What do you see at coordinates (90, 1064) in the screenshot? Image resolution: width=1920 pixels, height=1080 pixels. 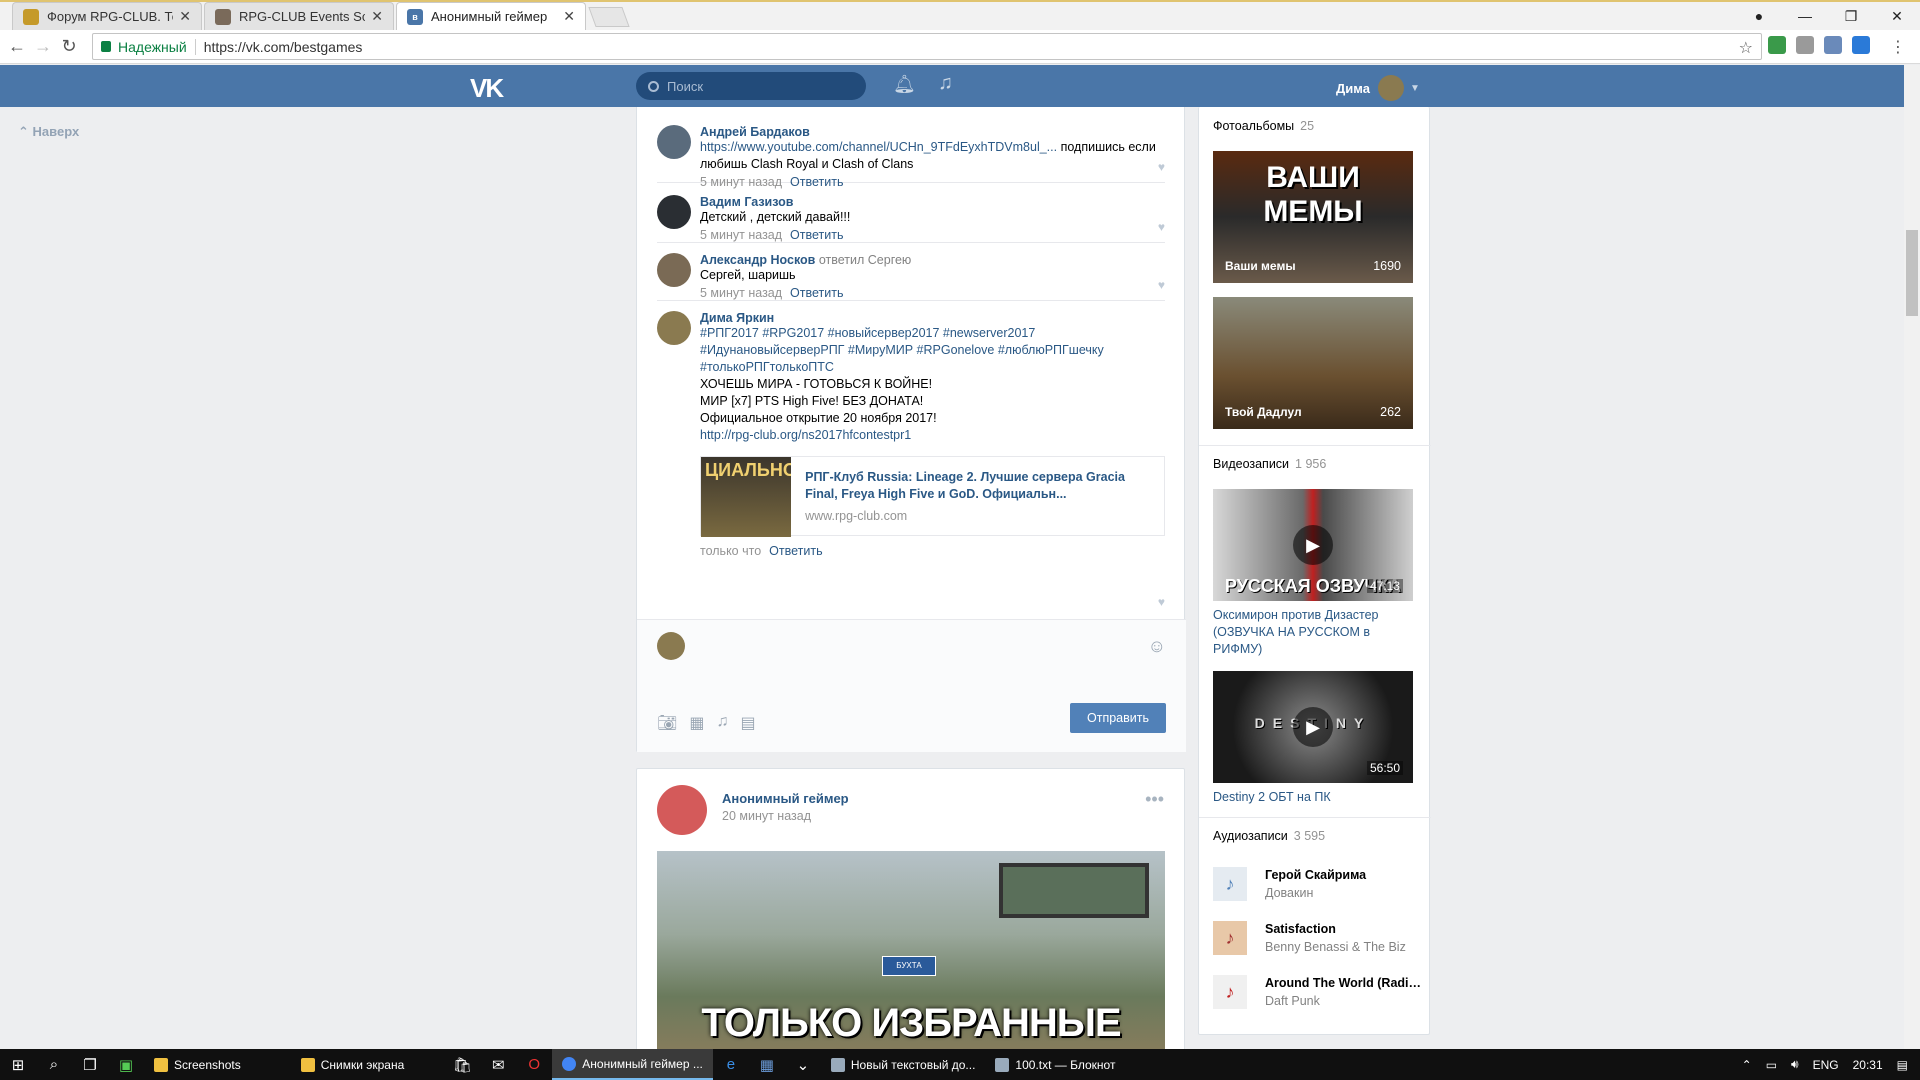 I see `task-view-icon: ❐` at bounding box center [90, 1064].